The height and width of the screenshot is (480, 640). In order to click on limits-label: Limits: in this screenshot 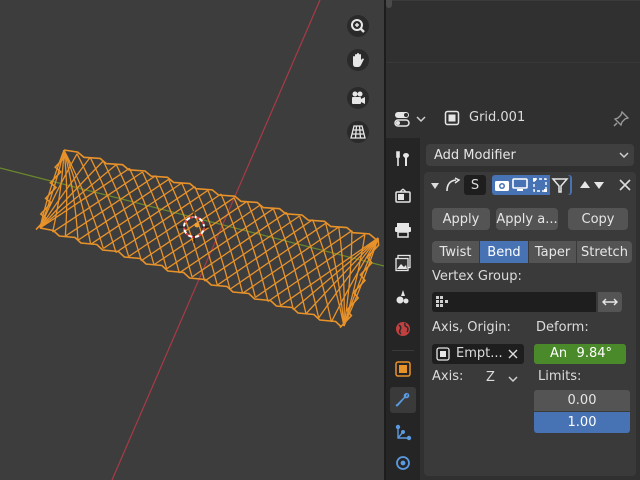, I will do `click(560, 376)`.